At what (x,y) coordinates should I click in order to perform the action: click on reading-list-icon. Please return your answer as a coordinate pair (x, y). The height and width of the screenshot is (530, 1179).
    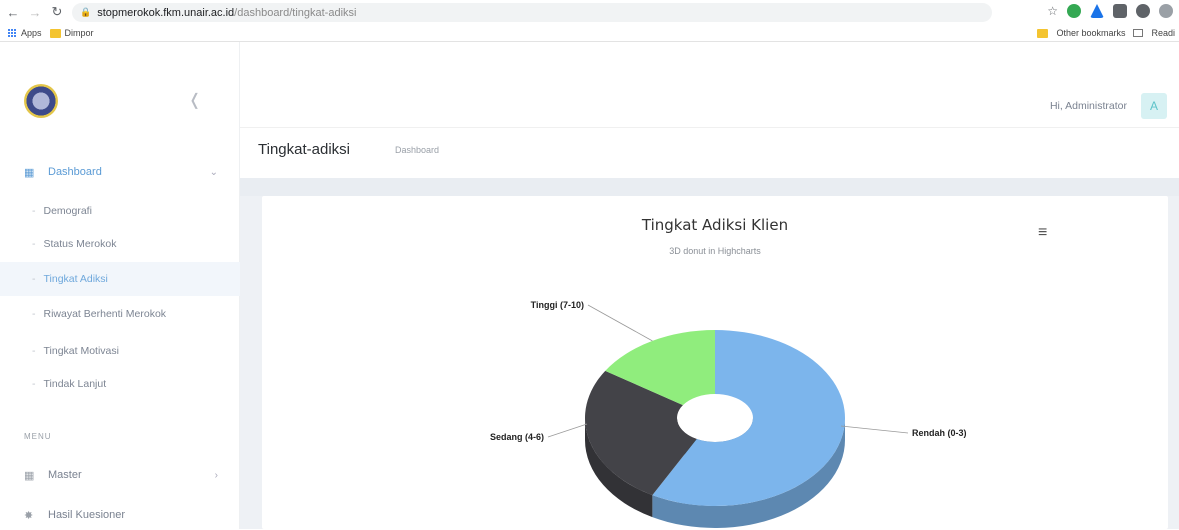
    Looking at the image, I should click on (1138, 33).